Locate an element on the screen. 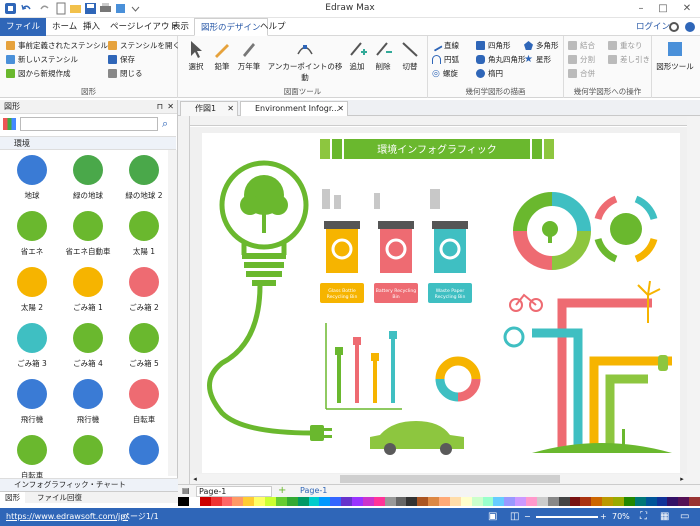 This screenshot has width=700, height=526. zoom-out-icon: − is located at coordinates (527, 517).